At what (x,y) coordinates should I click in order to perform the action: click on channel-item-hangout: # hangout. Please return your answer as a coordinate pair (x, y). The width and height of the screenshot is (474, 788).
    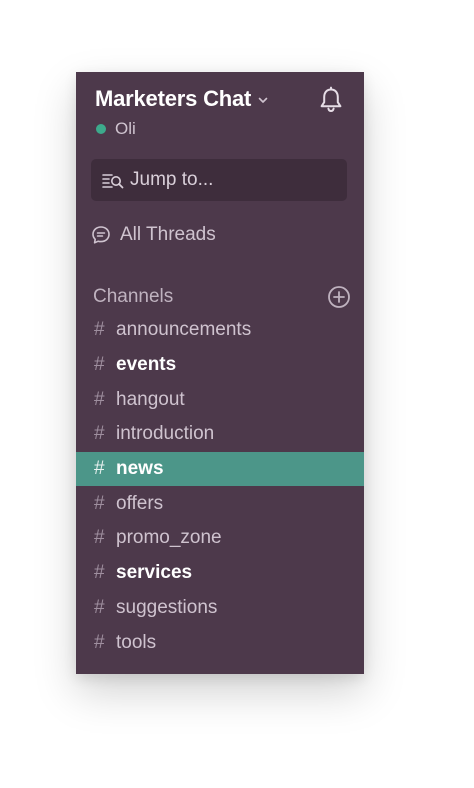
    Looking at the image, I should click on (220, 399).